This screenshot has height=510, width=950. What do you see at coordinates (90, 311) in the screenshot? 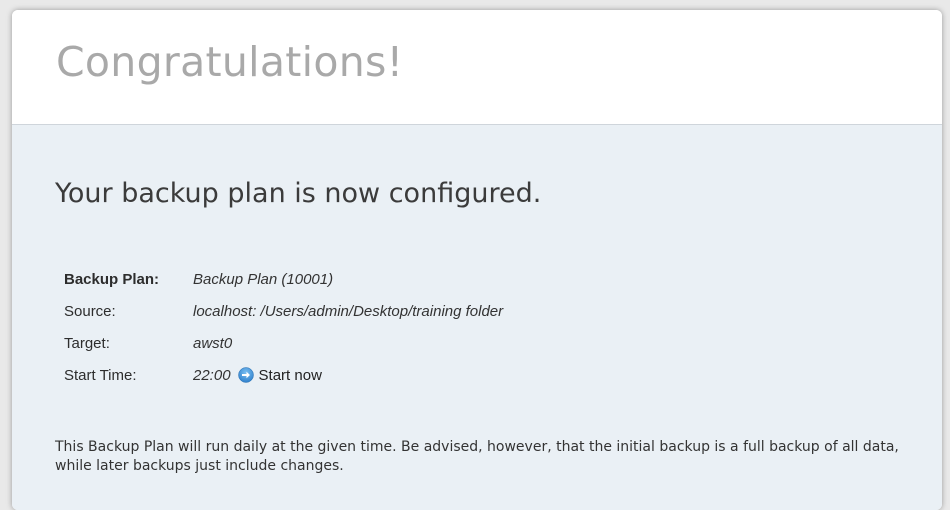
I see `detail-label: Source:` at bounding box center [90, 311].